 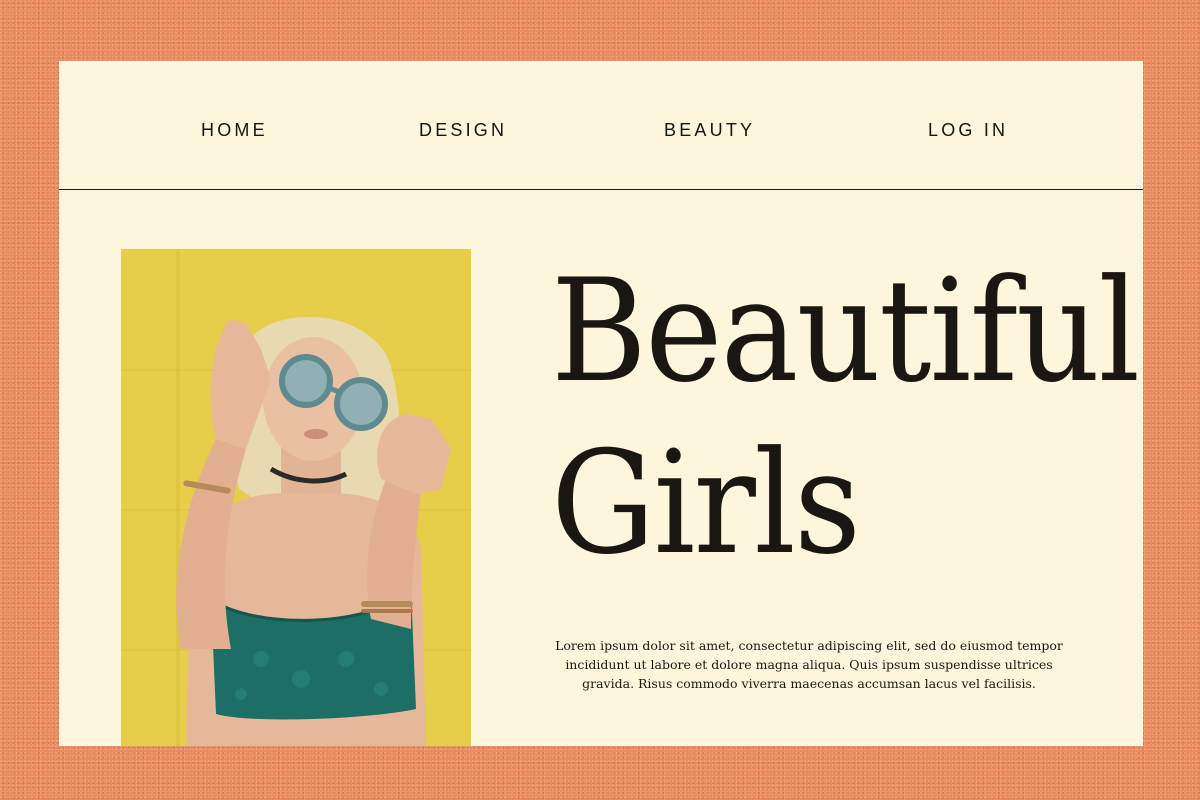 What do you see at coordinates (463, 130) in the screenshot?
I see `nav-link-design: DESIGN` at bounding box center [463, 130].